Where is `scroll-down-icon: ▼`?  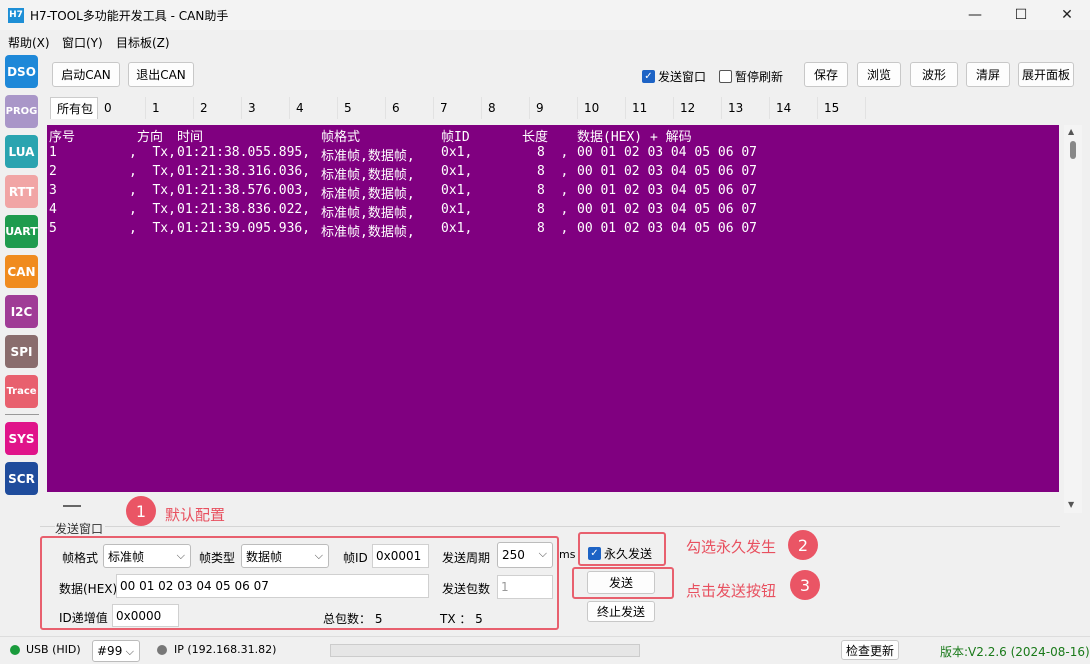 scroll-down-icon: ▼ is located at coordinates (1071, 504).